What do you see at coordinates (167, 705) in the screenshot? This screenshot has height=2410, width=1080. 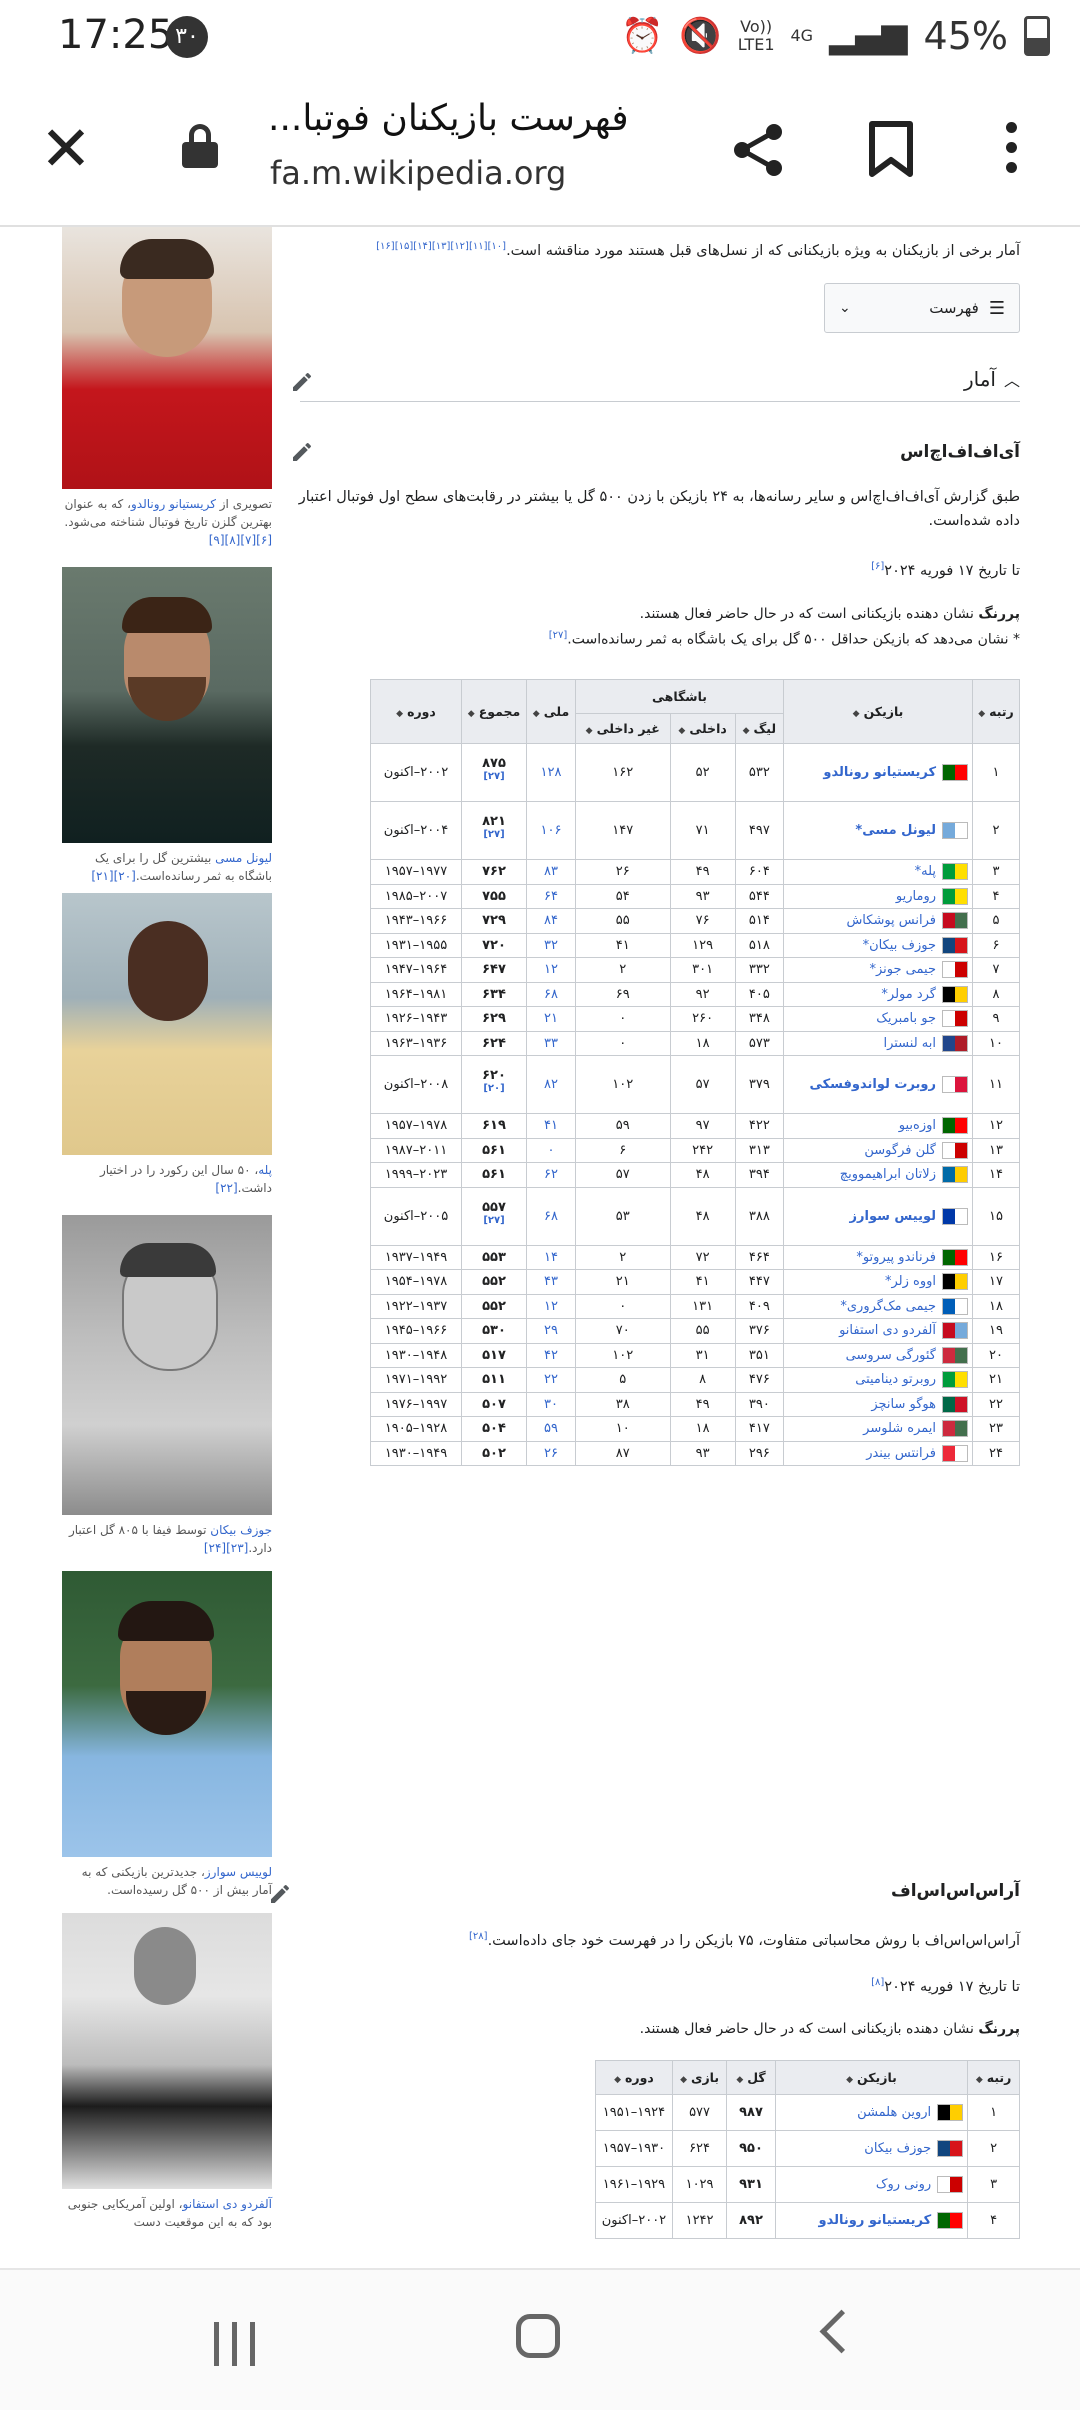 I see `photo-messi` at bounding box center [167, 705].